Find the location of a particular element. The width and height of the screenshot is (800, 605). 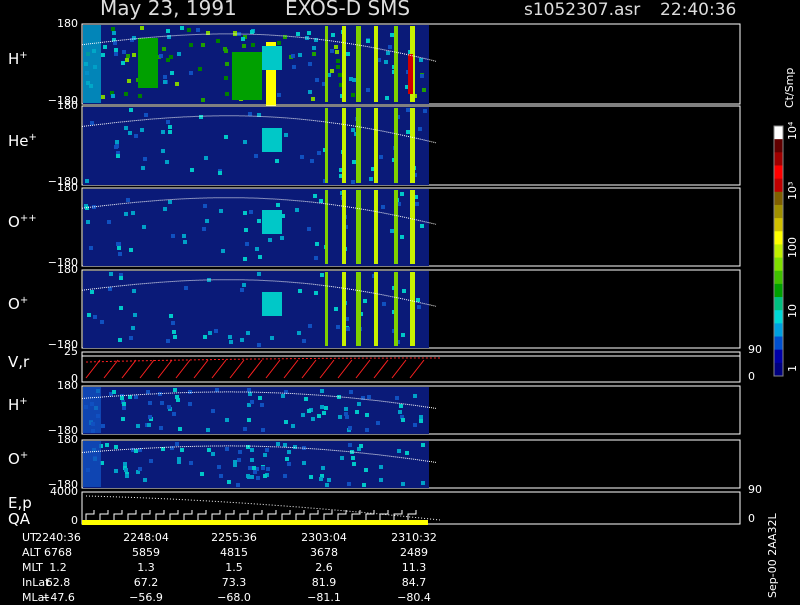

red-stripe is located at coordinates (410, 74).